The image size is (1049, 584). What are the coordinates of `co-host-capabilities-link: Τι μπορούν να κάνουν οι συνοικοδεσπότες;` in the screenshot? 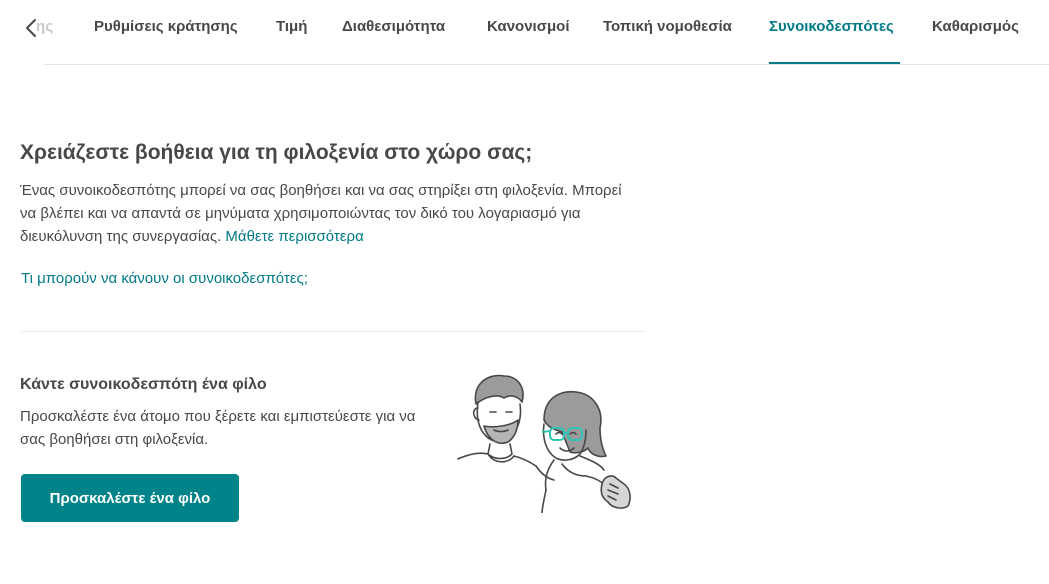 It's located at (164, 278).